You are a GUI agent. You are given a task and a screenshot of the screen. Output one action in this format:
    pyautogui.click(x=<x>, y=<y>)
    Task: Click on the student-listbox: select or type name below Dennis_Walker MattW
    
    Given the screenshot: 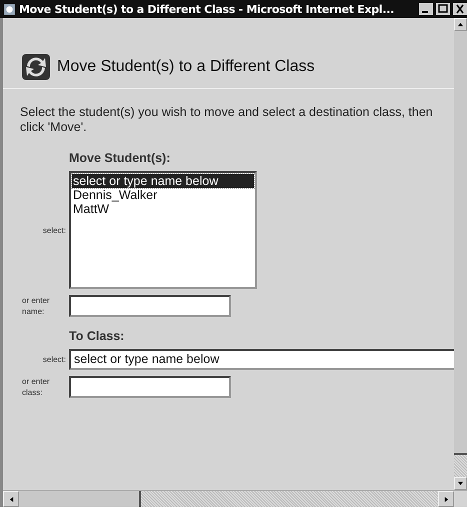 What is the action you would take?
    pyautogui.click(x=163, y=230)
    